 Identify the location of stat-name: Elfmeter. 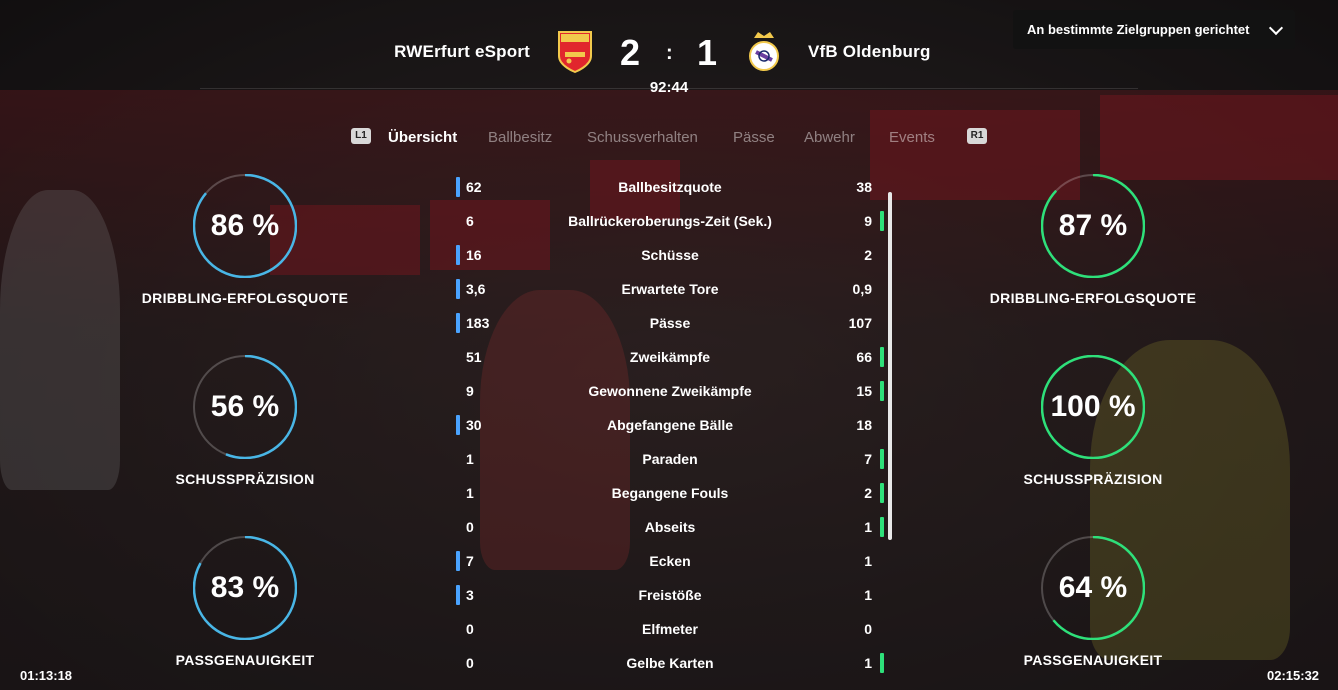
(670, 629).